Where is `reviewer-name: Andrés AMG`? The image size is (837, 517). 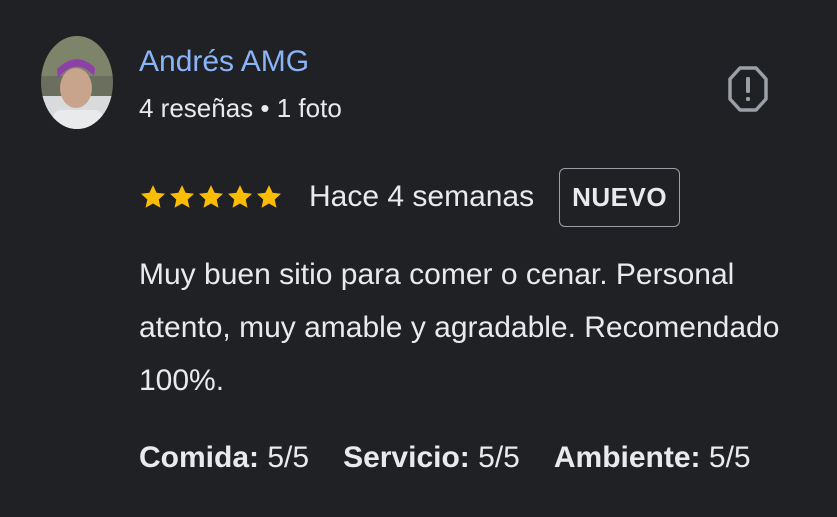 reviewer-name: Andrés AMG is located at coordinates (224, 62).